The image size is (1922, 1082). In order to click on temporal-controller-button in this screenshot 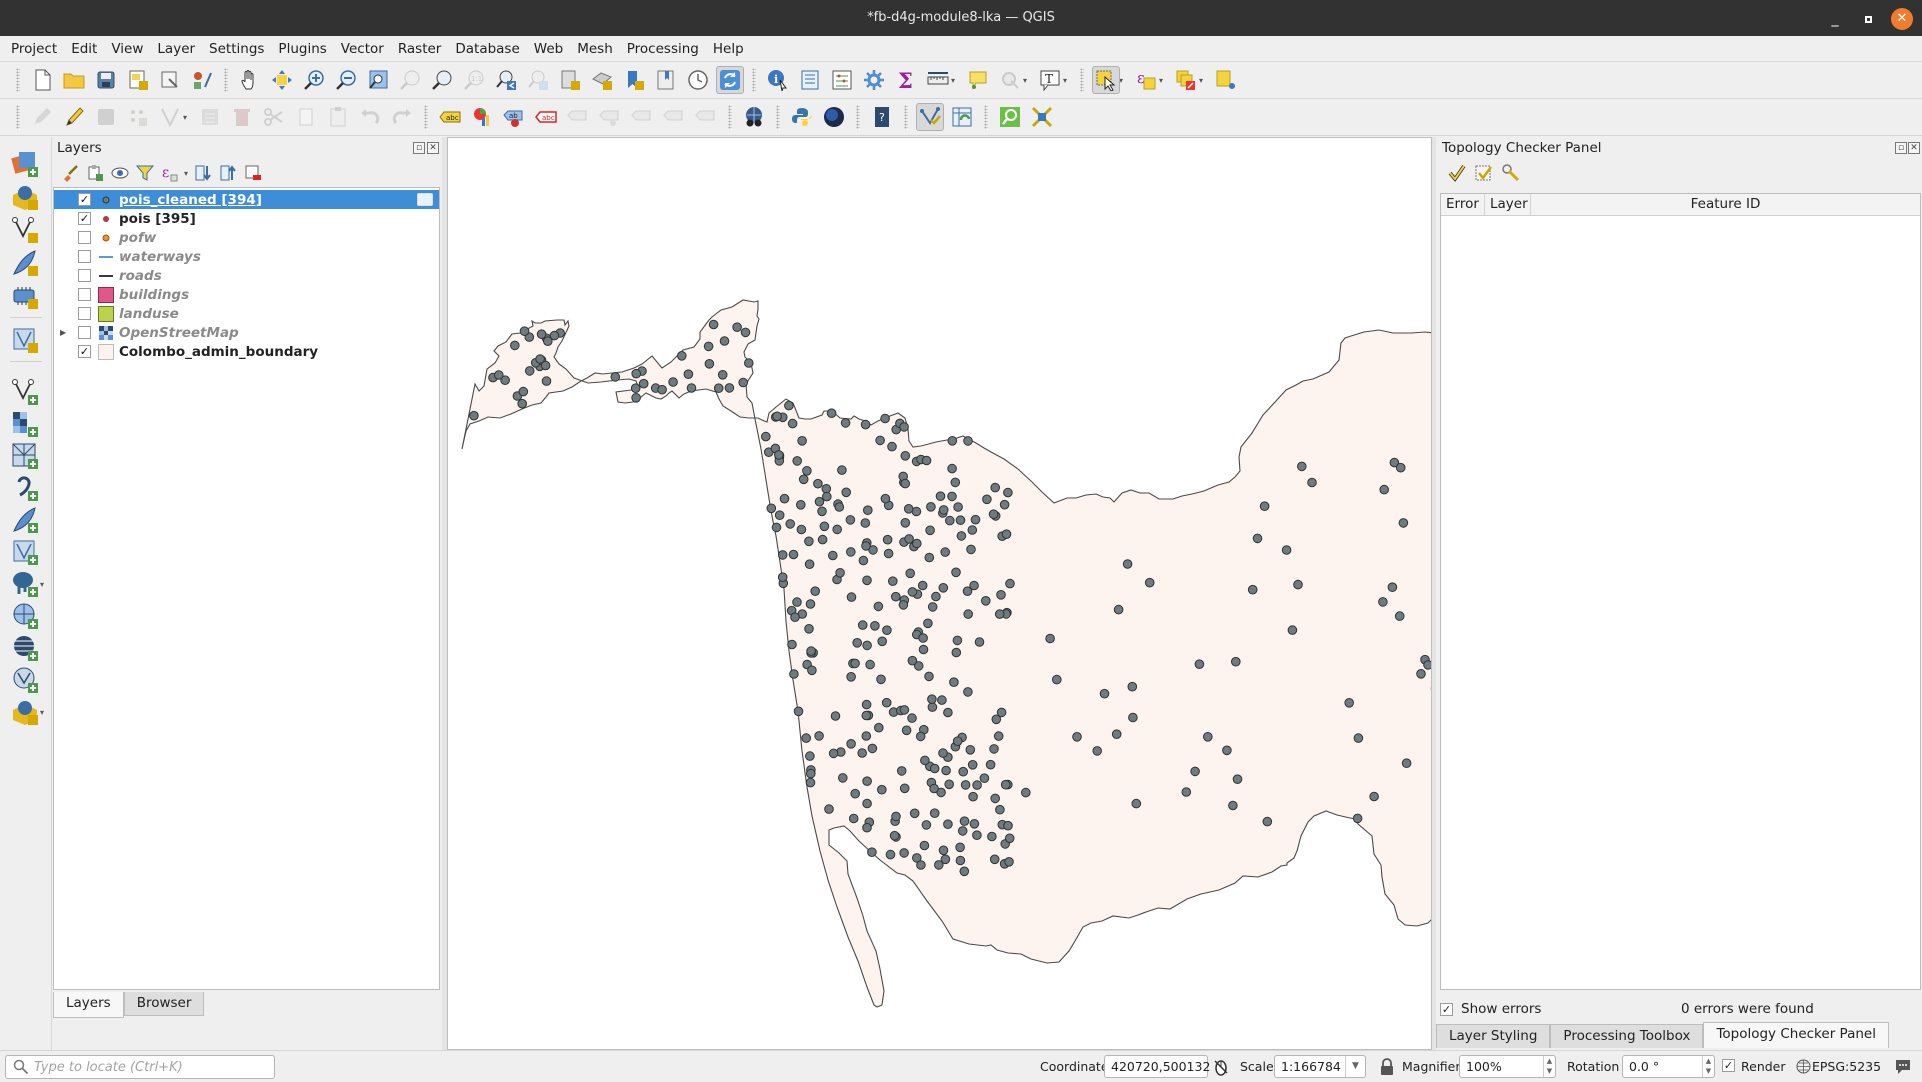, I will do `click(698, 80)`.